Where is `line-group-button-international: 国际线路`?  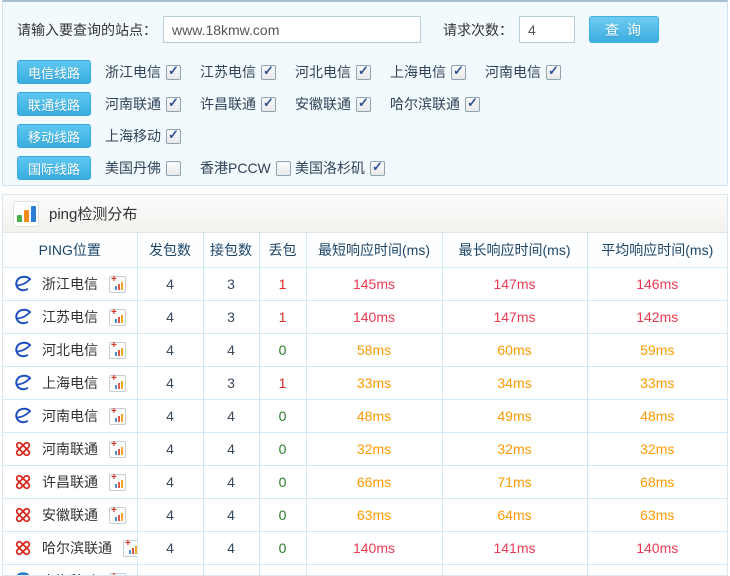
line-group-button-international: 国际线路 is located at coordinates (54, 168).